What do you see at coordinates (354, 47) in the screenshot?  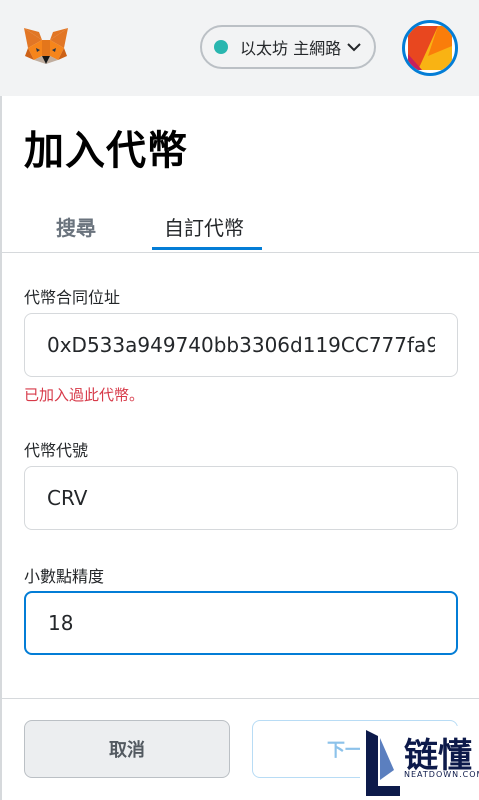 I see `chevron-down-icon` at bounding box center [354, 47].